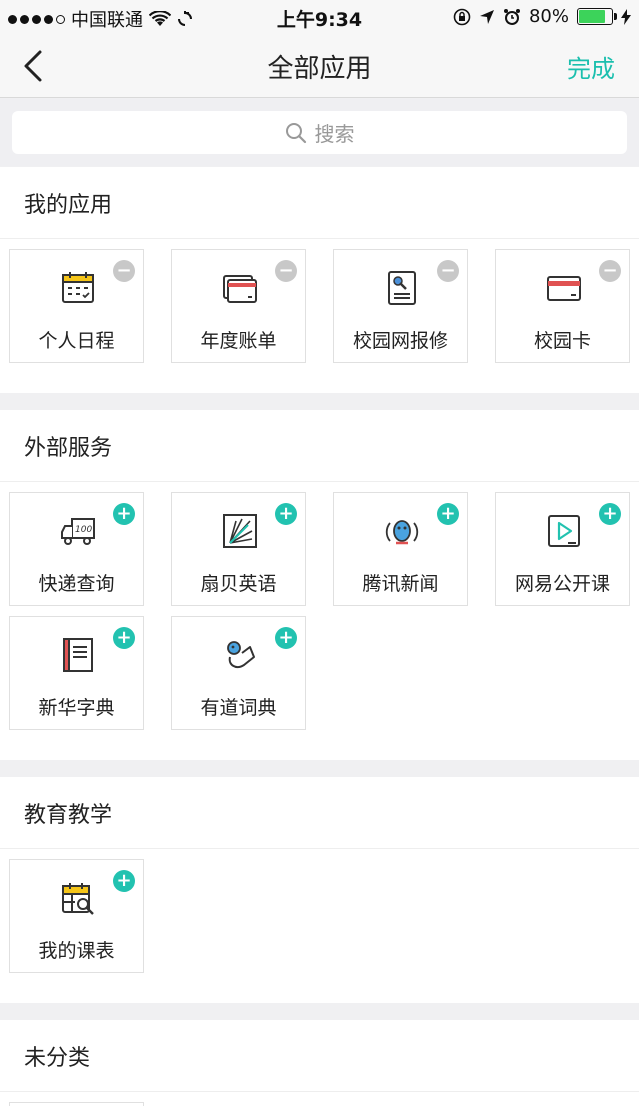 This screenshot has width=639, height=1106. Describe the element at coordinates (591, 66) in the screenshot. I see `done-button: 完成` at that location.